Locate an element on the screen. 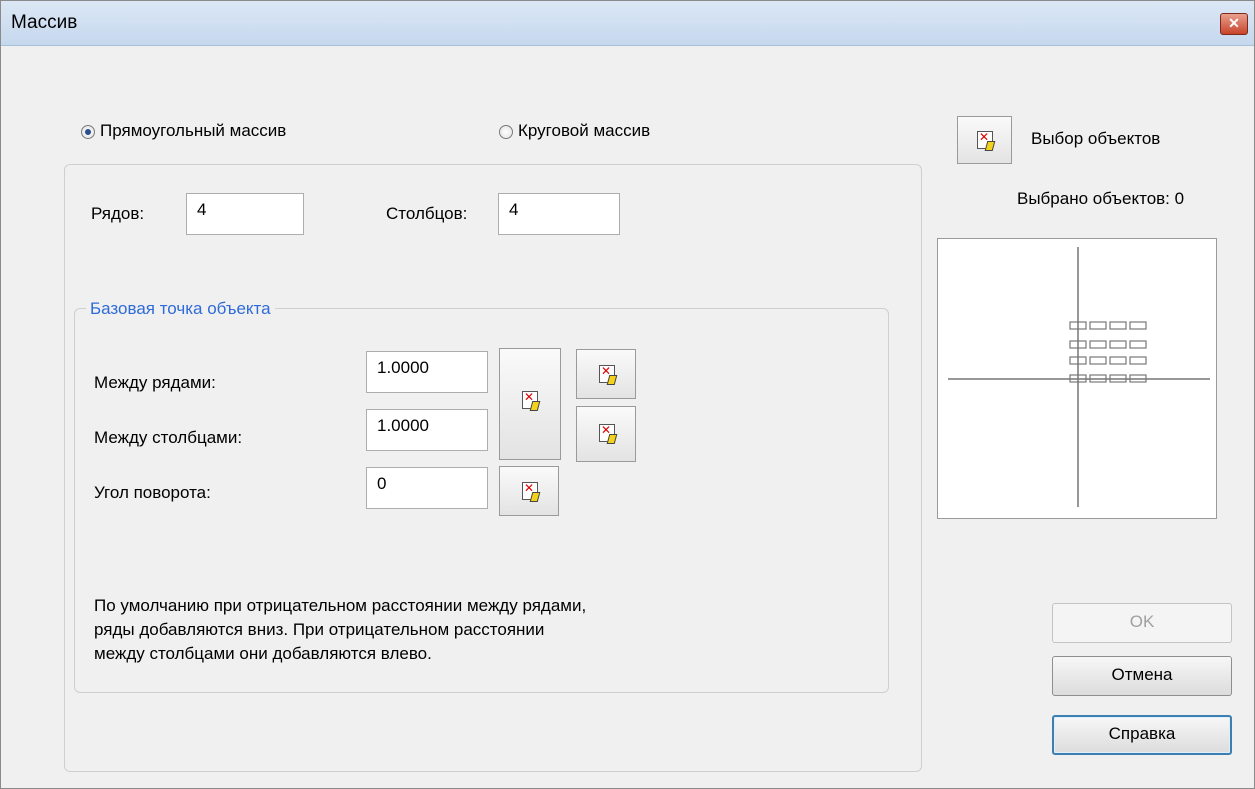  help-button-label: Справка is located at coordinates (1142, 733).